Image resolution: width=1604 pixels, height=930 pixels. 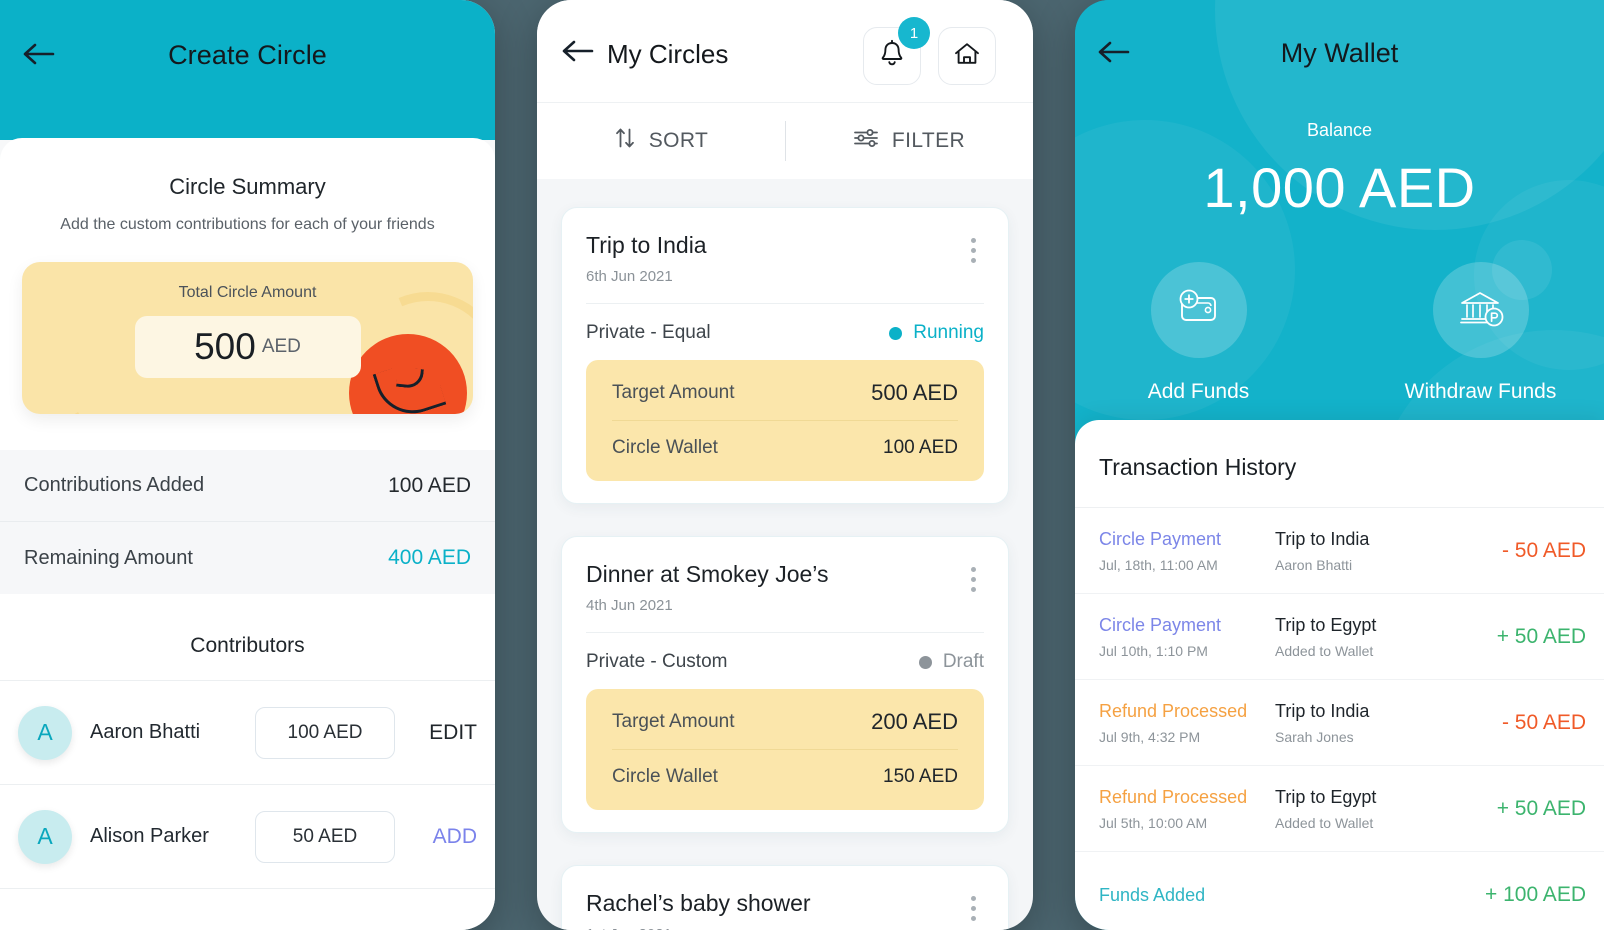 What do you see at coordinates (914, 33) in the screenshot?
I see `notification-badge: 1` at bounding box center [914, 33].